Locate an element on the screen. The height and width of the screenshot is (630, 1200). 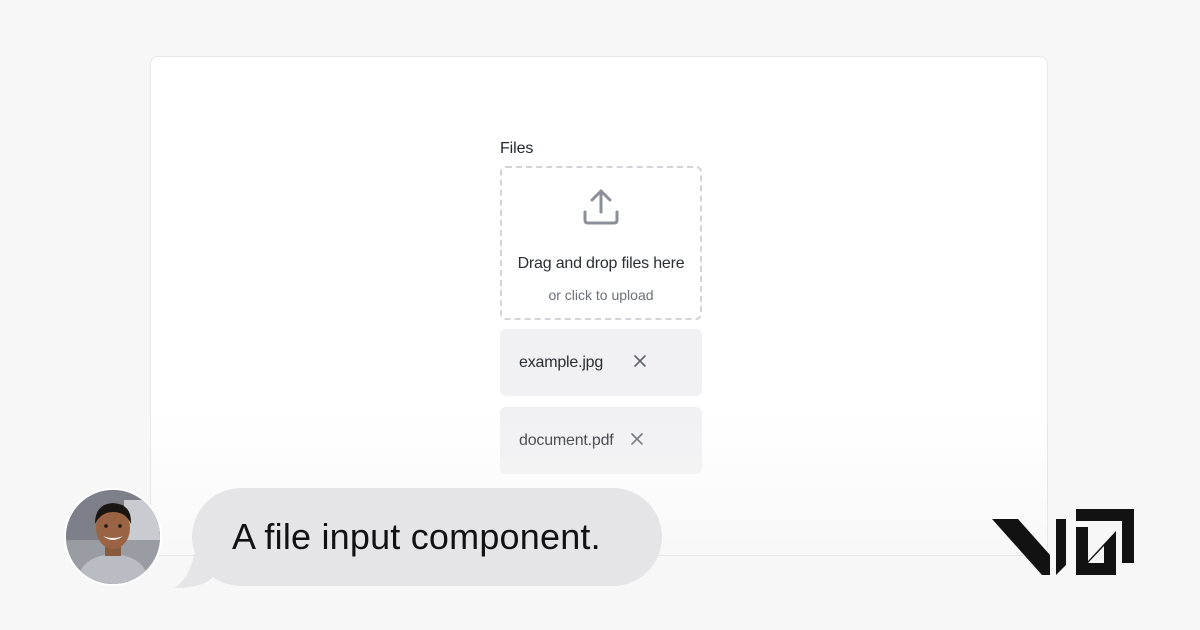
v0-logo is located at coordinates (1063, 542).